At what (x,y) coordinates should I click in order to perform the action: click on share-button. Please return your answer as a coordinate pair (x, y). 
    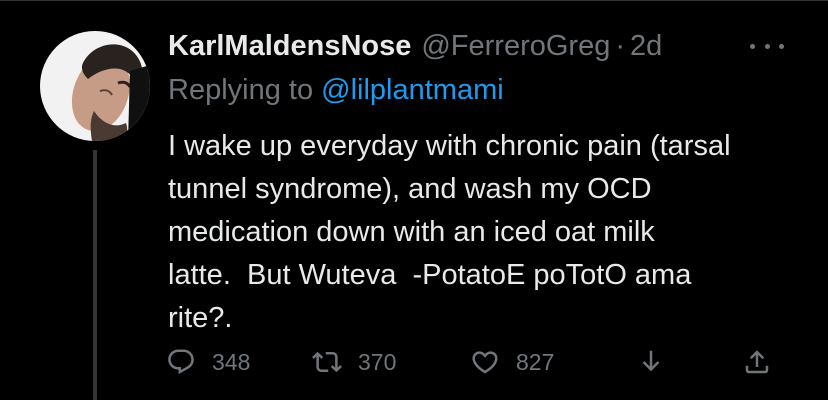
    Looking at the image, I should click on (757, 362).